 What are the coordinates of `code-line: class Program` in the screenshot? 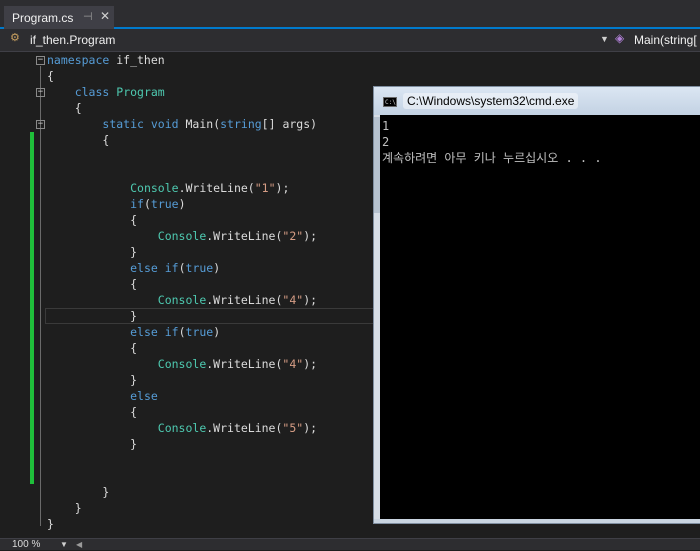 It's located at (182, 92).